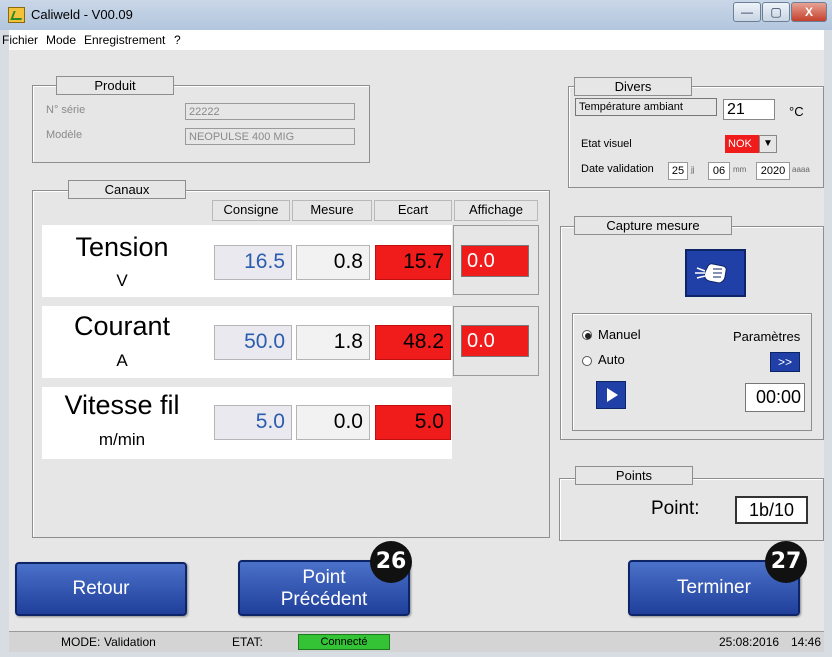  Describe the element at coordinates (64, 135) in the screenshot. I see `modele-label: Modèle` at that location.